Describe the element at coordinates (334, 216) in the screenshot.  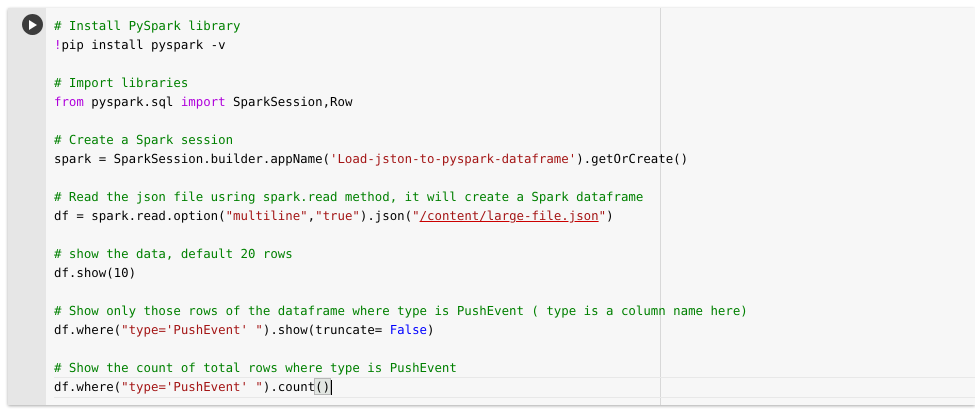
I see `code-line: df = spark.read.option("multiline","true").json("/content/large-file.json")` at that location.